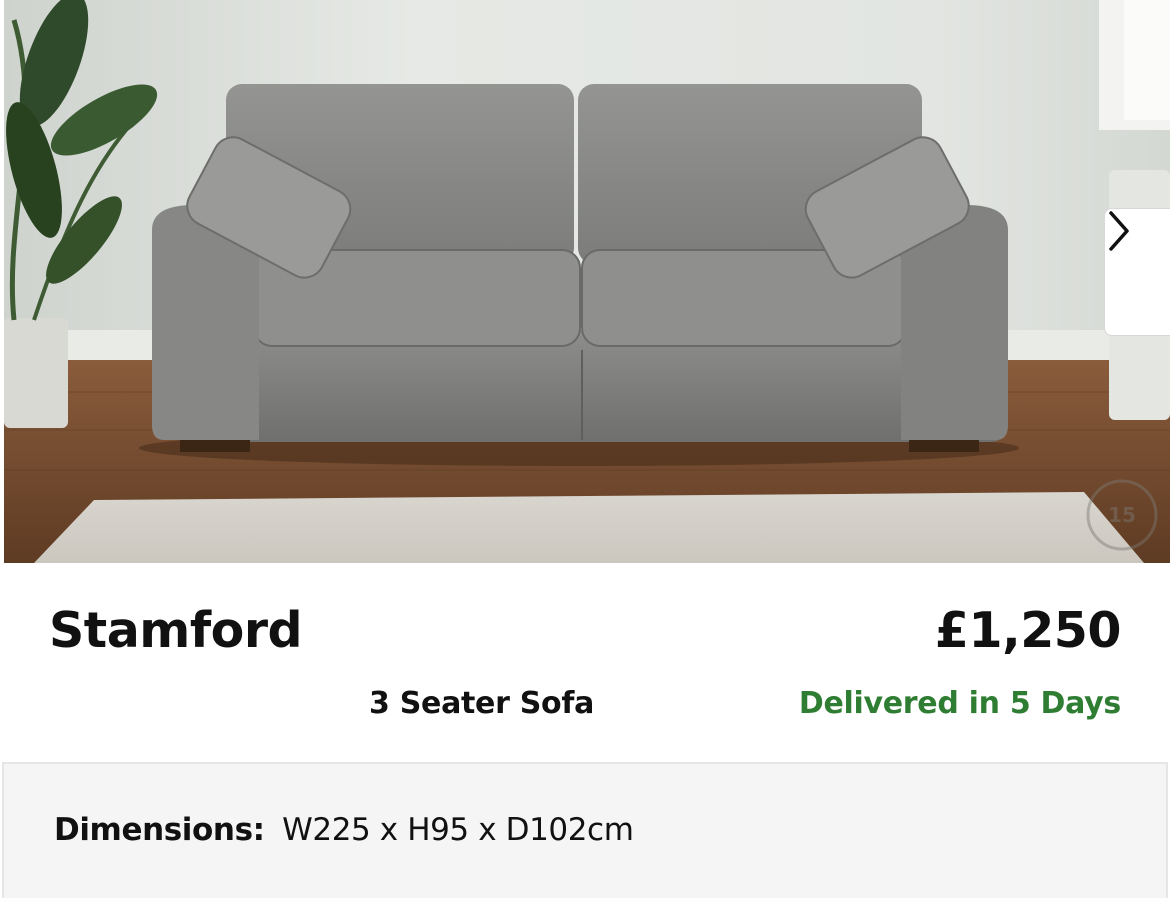 The width and height of the screenshot is (1170, 898). Describe the element at coordinates (1122, 515) in the screenshot. I see `warranty-badge-text: 15` at that location.